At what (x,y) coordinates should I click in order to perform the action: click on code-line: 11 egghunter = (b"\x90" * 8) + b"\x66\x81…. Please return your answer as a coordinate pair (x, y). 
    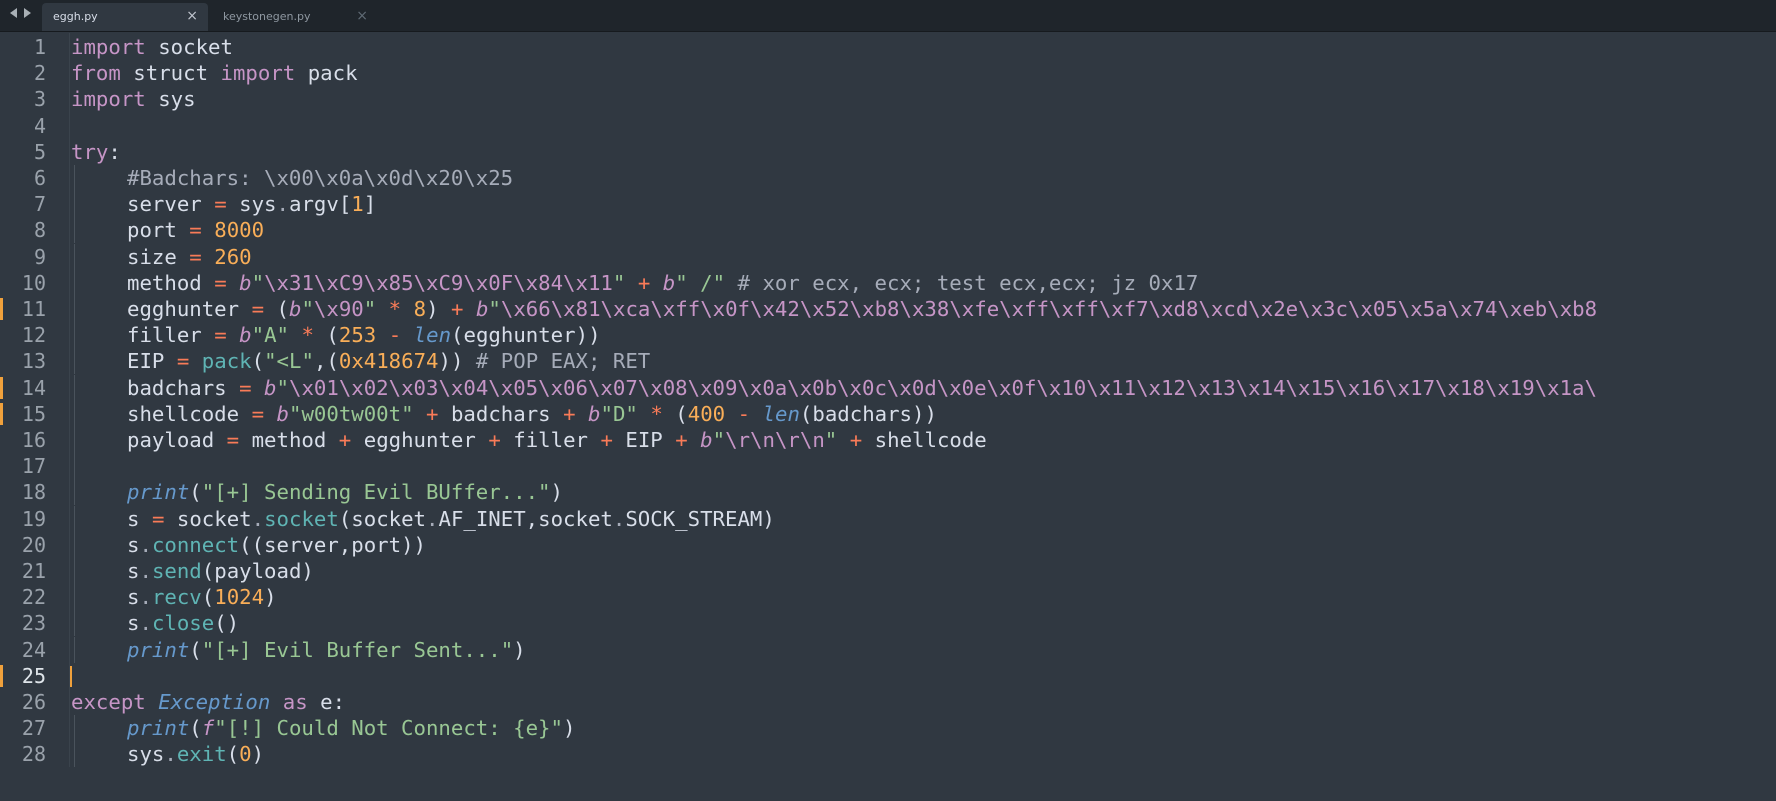
    Looking at the image, I should click on (888, 309).